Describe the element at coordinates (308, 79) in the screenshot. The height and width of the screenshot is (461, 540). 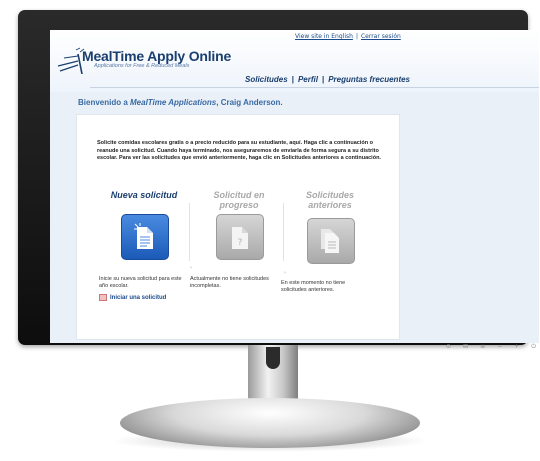
I see `nav-perfil: Perfil` at that location.